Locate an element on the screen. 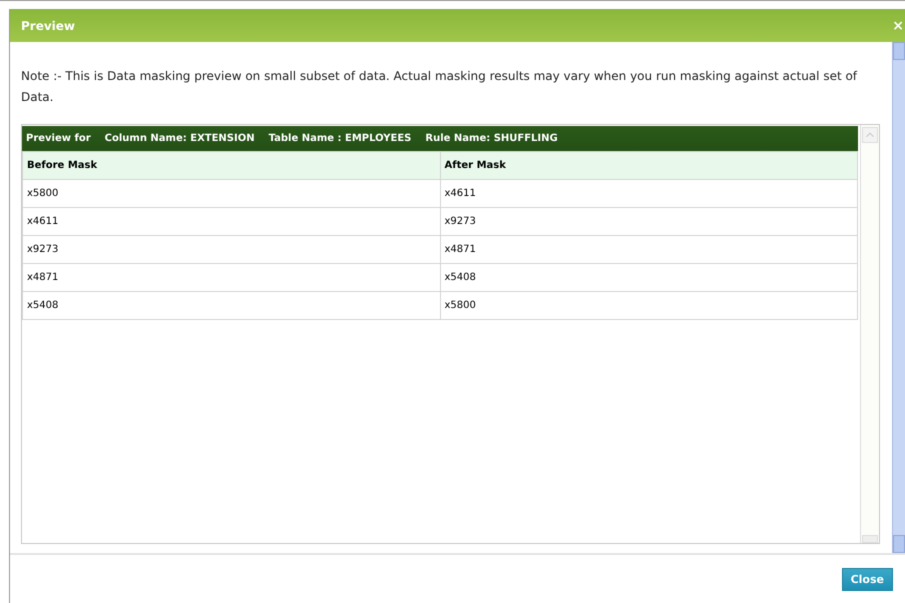 The image size is (905, 603). caption-text: Rule Name: SHUFFLING is located at coordinates (491, 138).